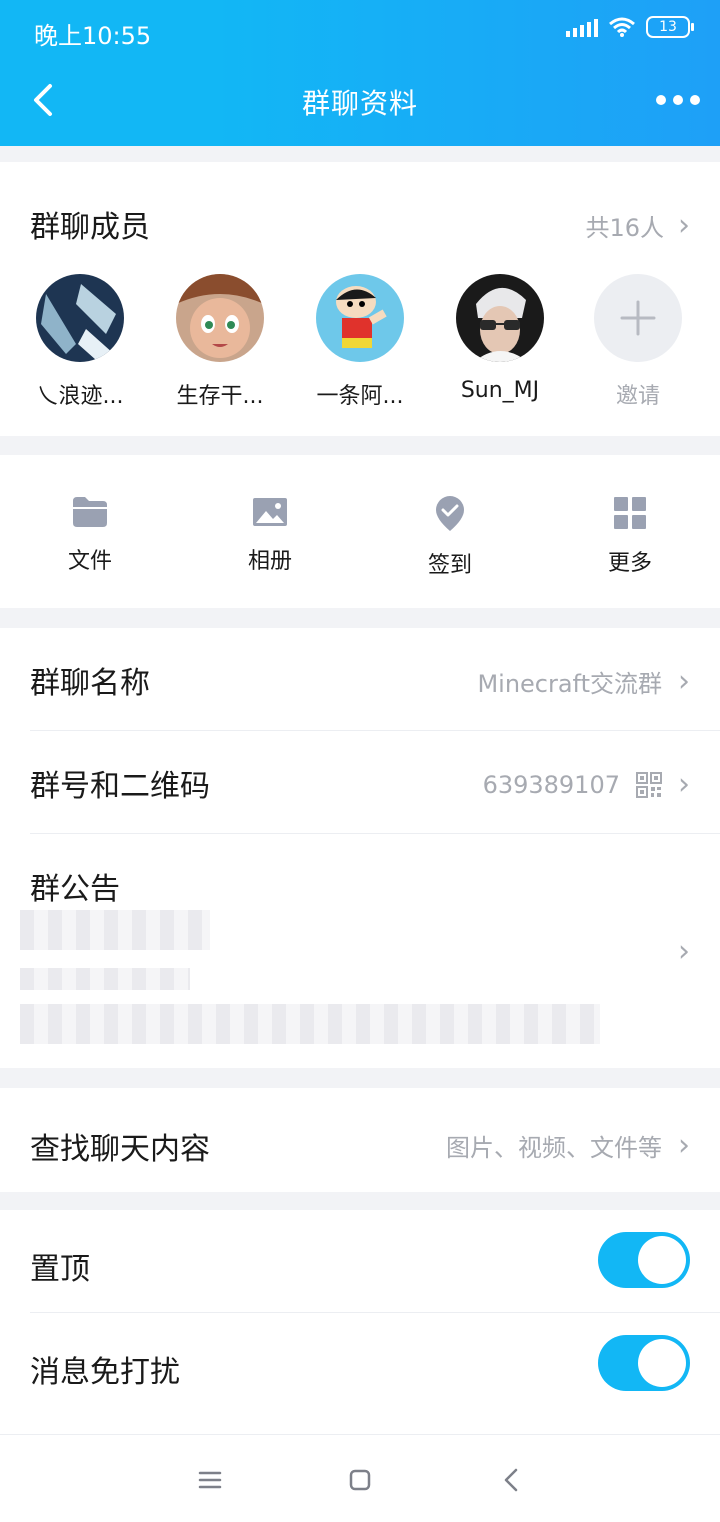 Image resolution: width=720 pixels, height=1522 pixels. I want to click on image-icon, so click(270, 512).